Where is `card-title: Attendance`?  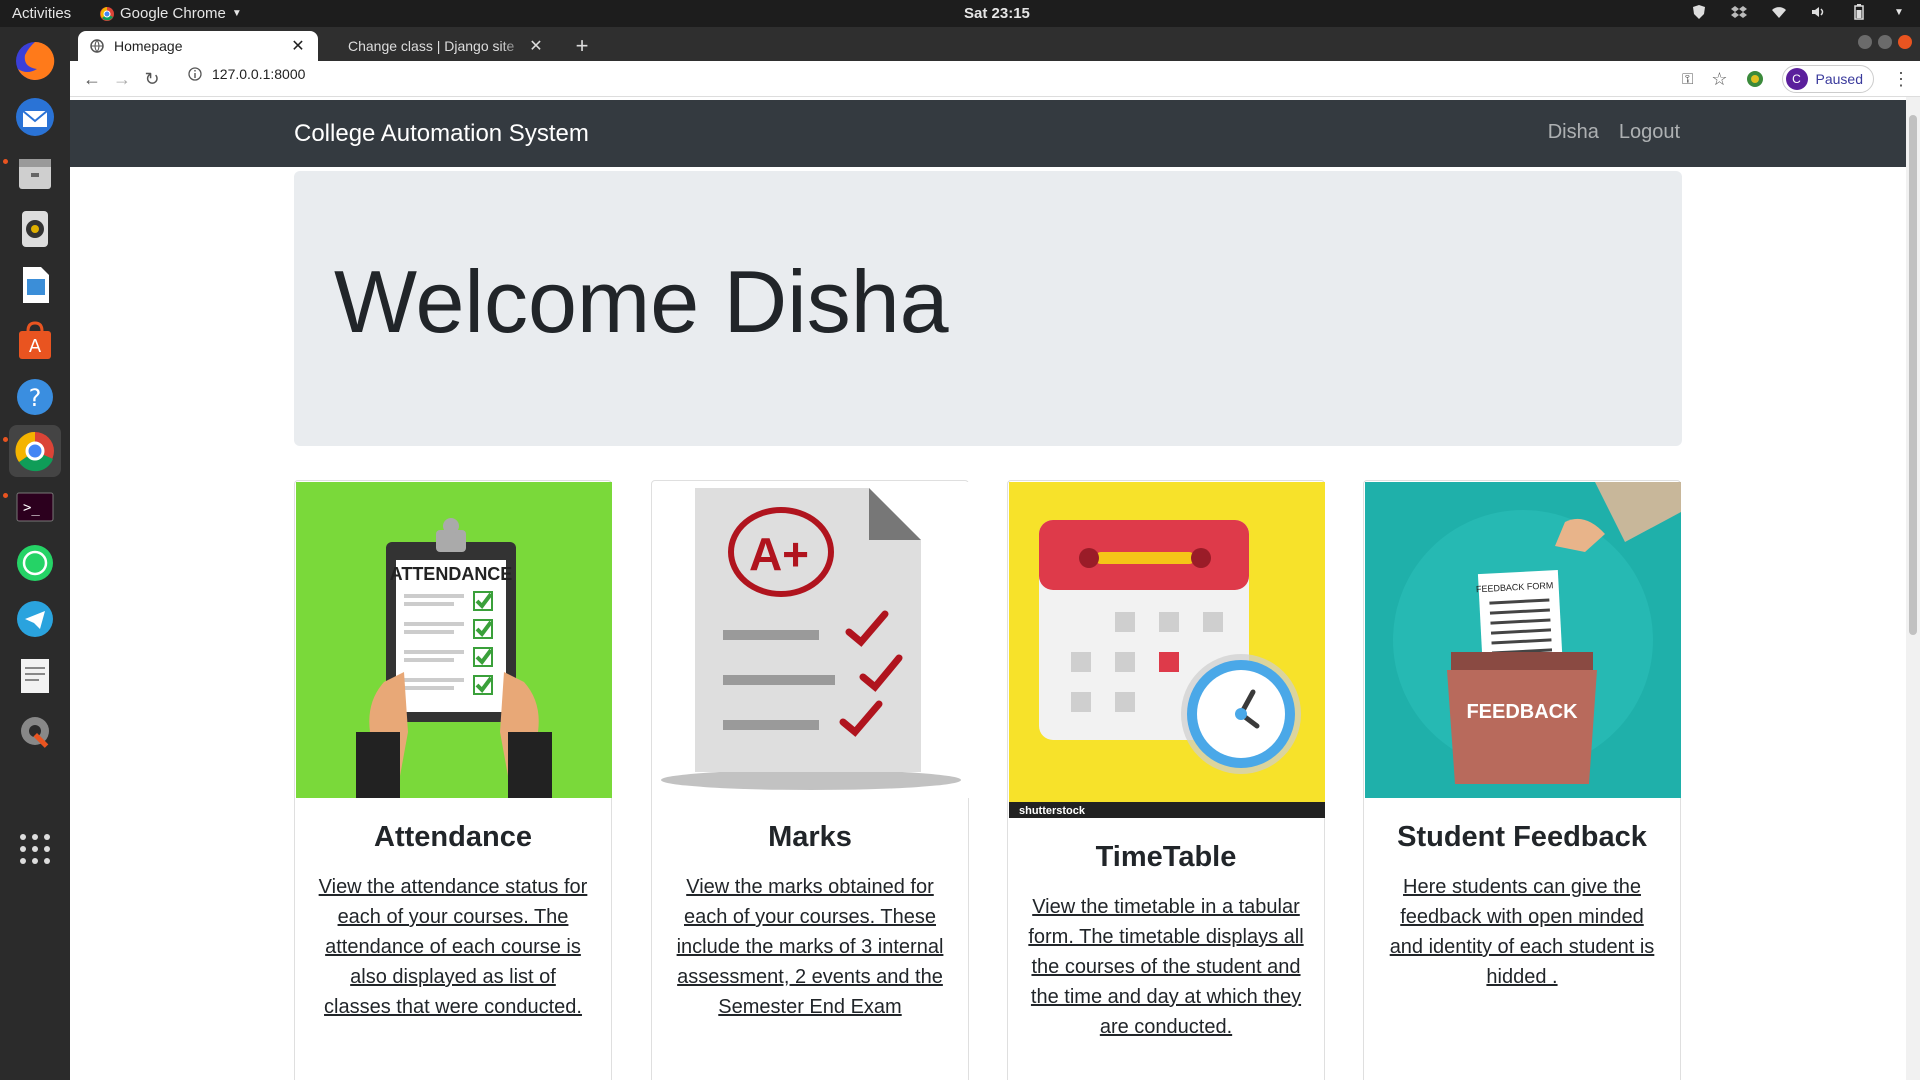 card-title: Attendance is located at coordinates (453, 837).